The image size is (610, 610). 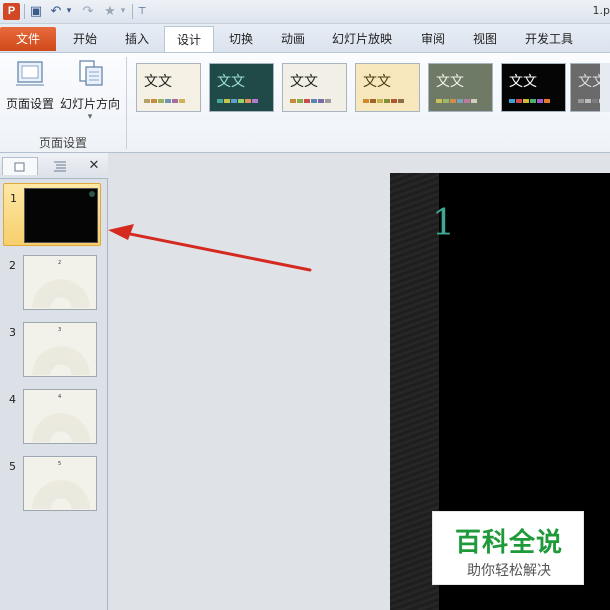 What do you see at coordinates (215, 251) in the screenshot?
I see `arrow-shaft` at bounding box center [215, 251].